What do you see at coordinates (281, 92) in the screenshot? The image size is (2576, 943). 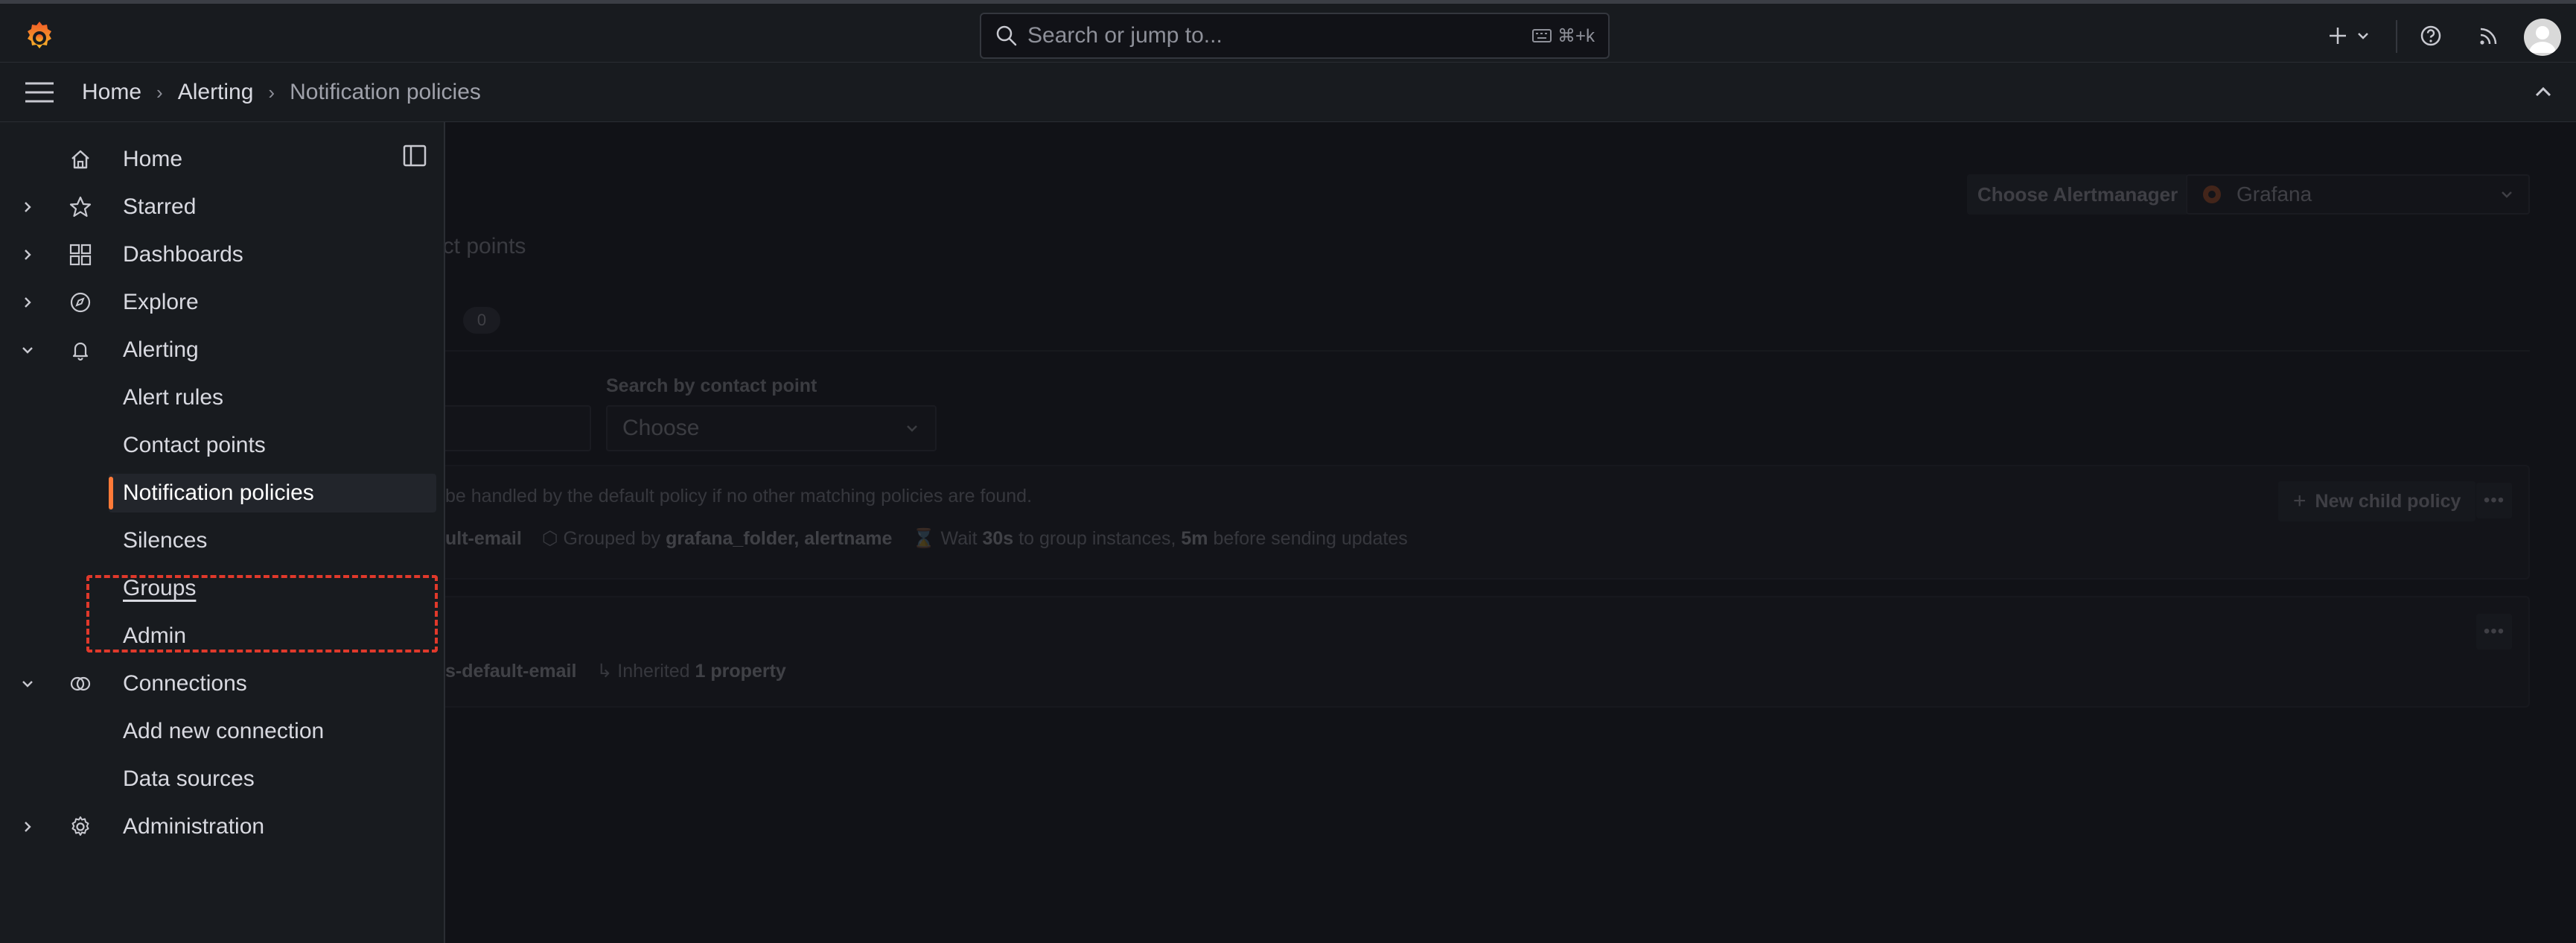 I see `breadcrumb: Home › Alerting › Notification policies` at bounding box center [281, 92].